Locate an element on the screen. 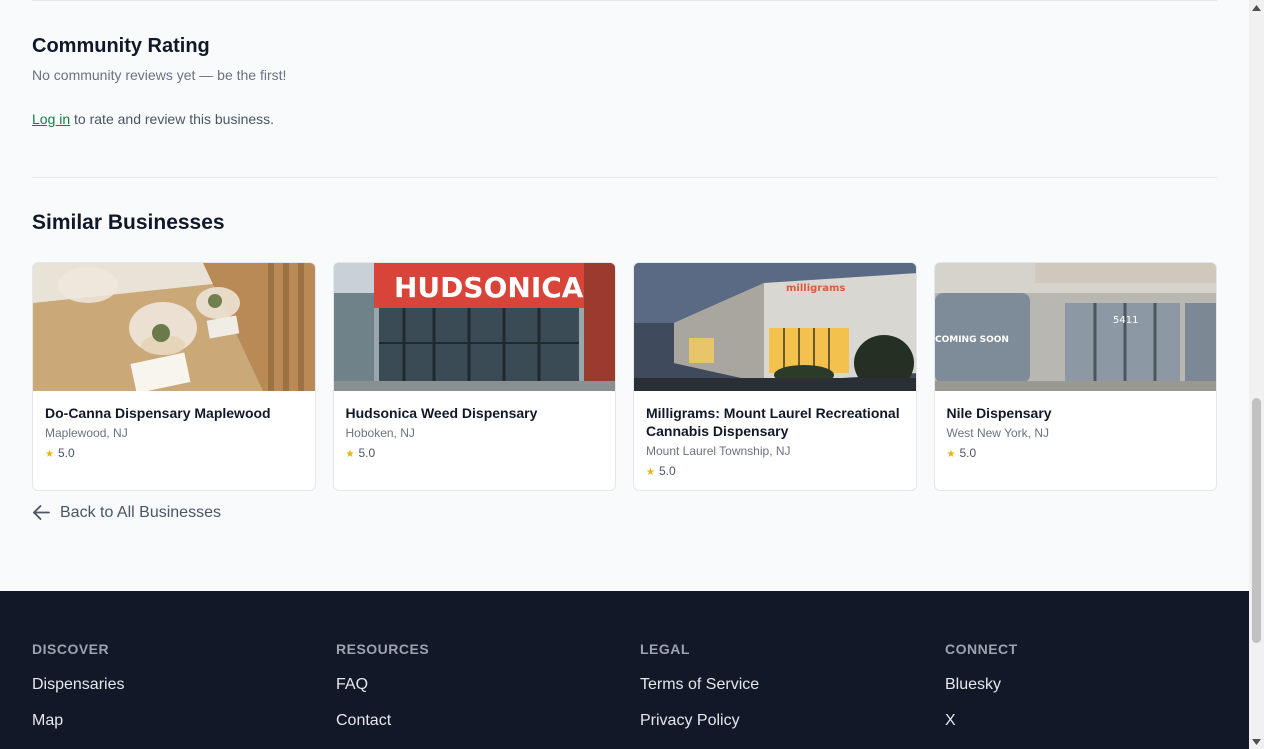  business-name: Do-Canna Dispensary Maplewood is located at coordinates (158, 413).